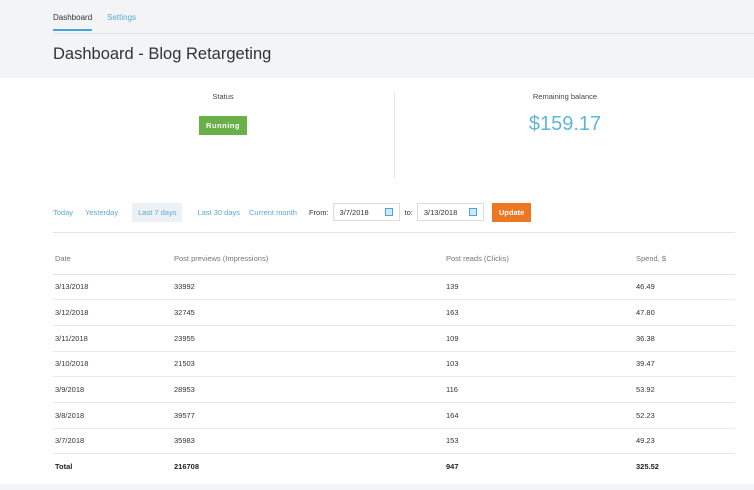 The image size is (754, 490). I want to click on page-title: Dashboard - Blog Retargeting, so click(162, 54).